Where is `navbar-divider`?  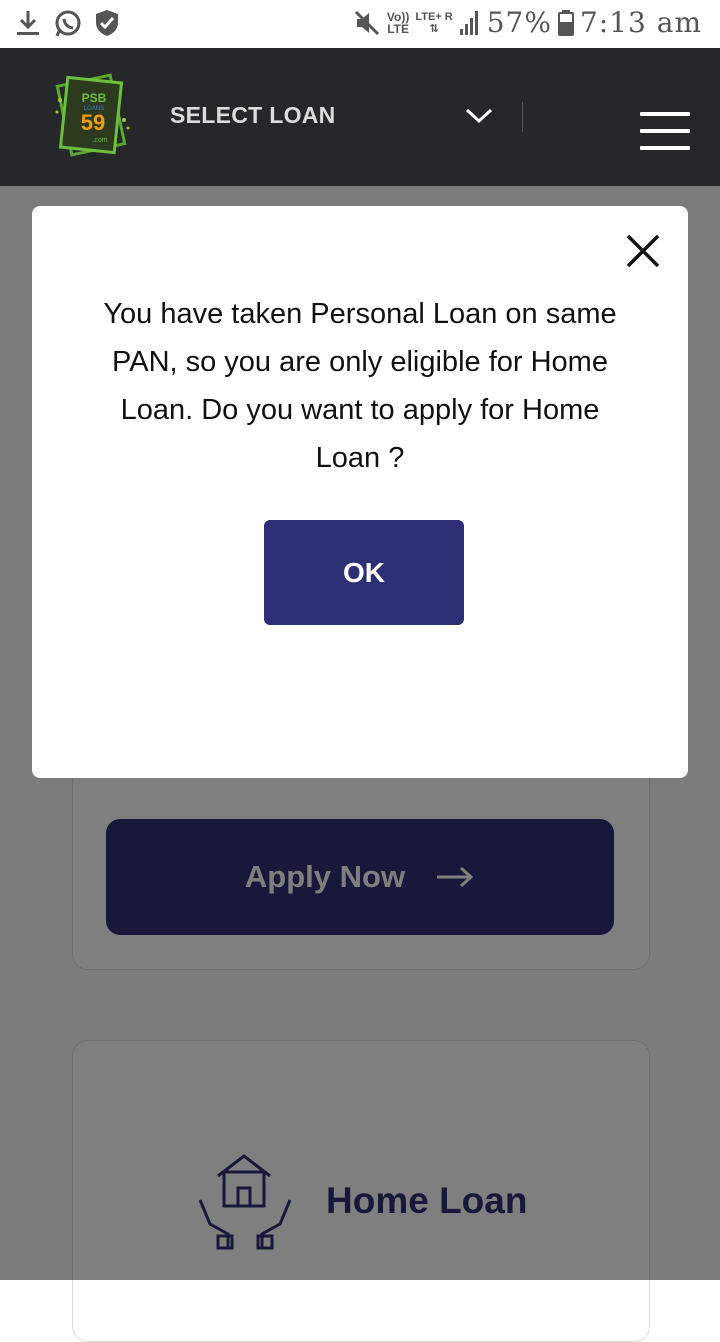
navbar-divider is located at coordinates (522, 117).